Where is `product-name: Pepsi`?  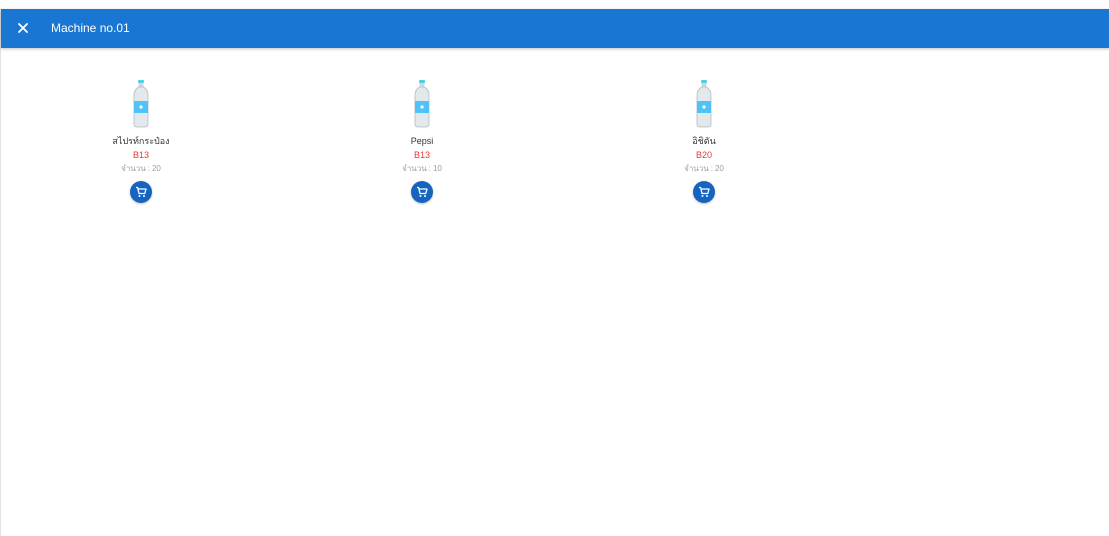
product-name: Pepsi is located at coordinates (422, 141).